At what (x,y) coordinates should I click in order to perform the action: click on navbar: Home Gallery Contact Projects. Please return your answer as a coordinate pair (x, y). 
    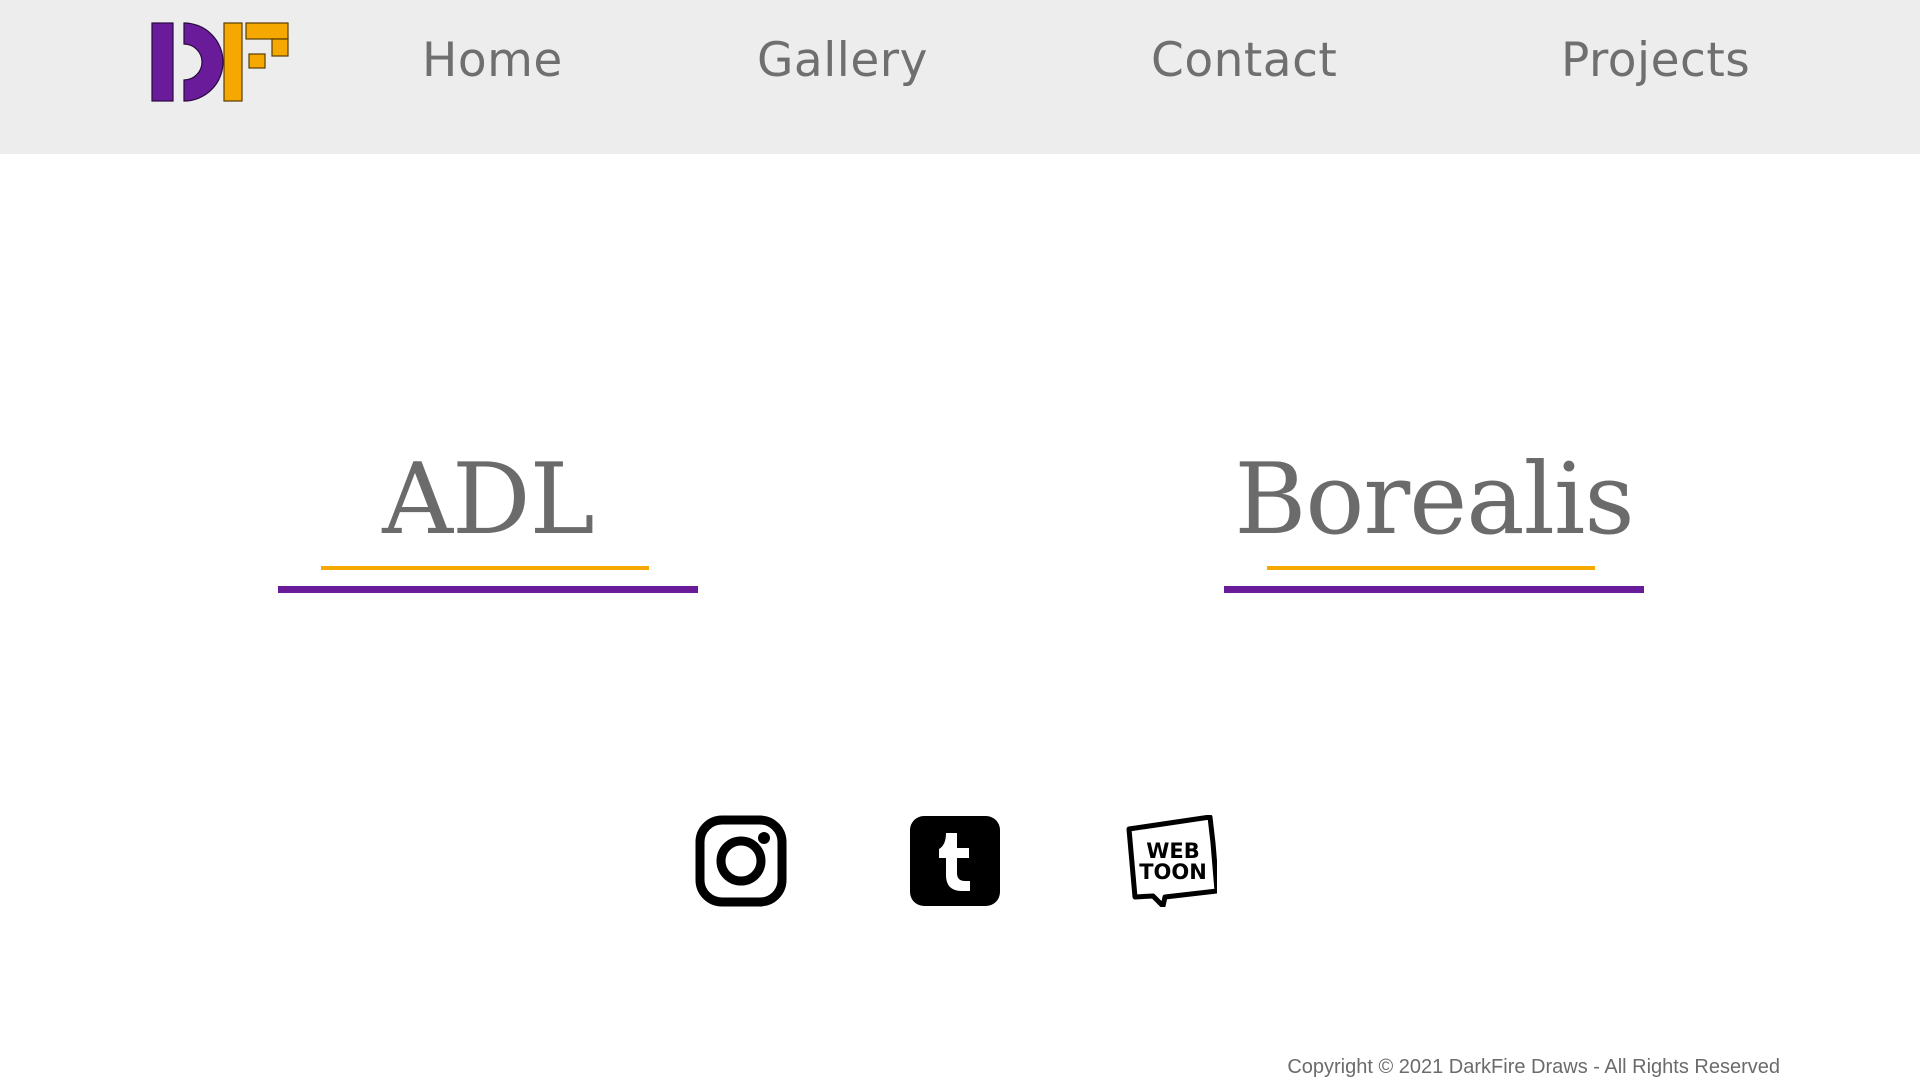
    Looking at the image, I should click on (960, 77).